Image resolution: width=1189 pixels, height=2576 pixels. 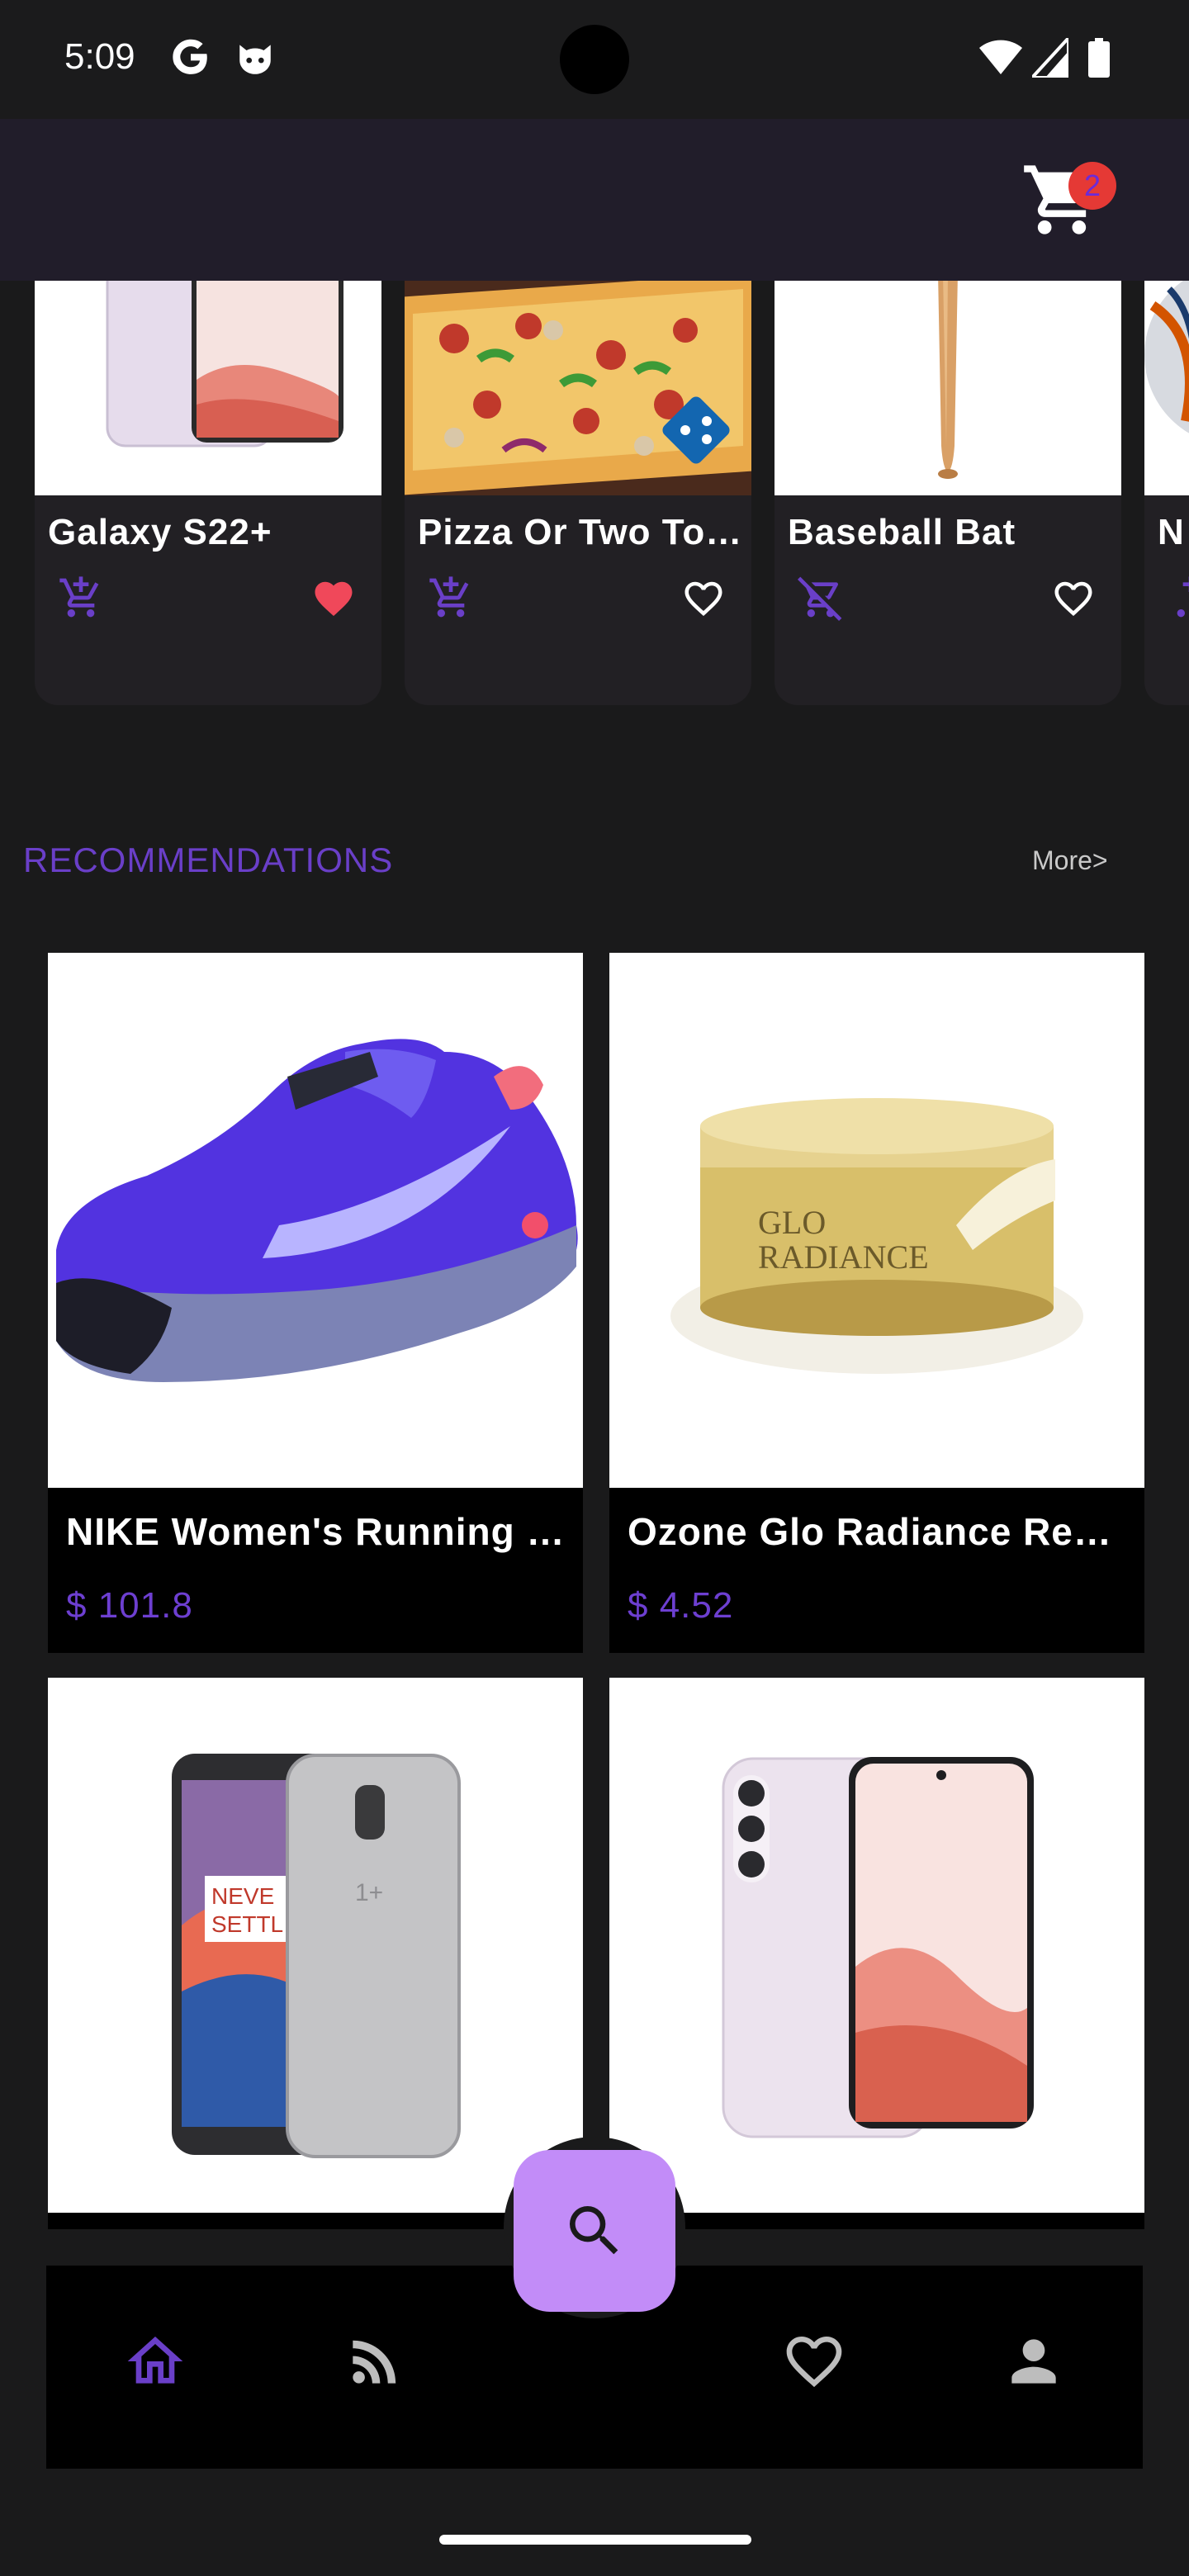 I want to click on recommendation-card: NEVE SETTL 1+, so click(x=315, y=1953).